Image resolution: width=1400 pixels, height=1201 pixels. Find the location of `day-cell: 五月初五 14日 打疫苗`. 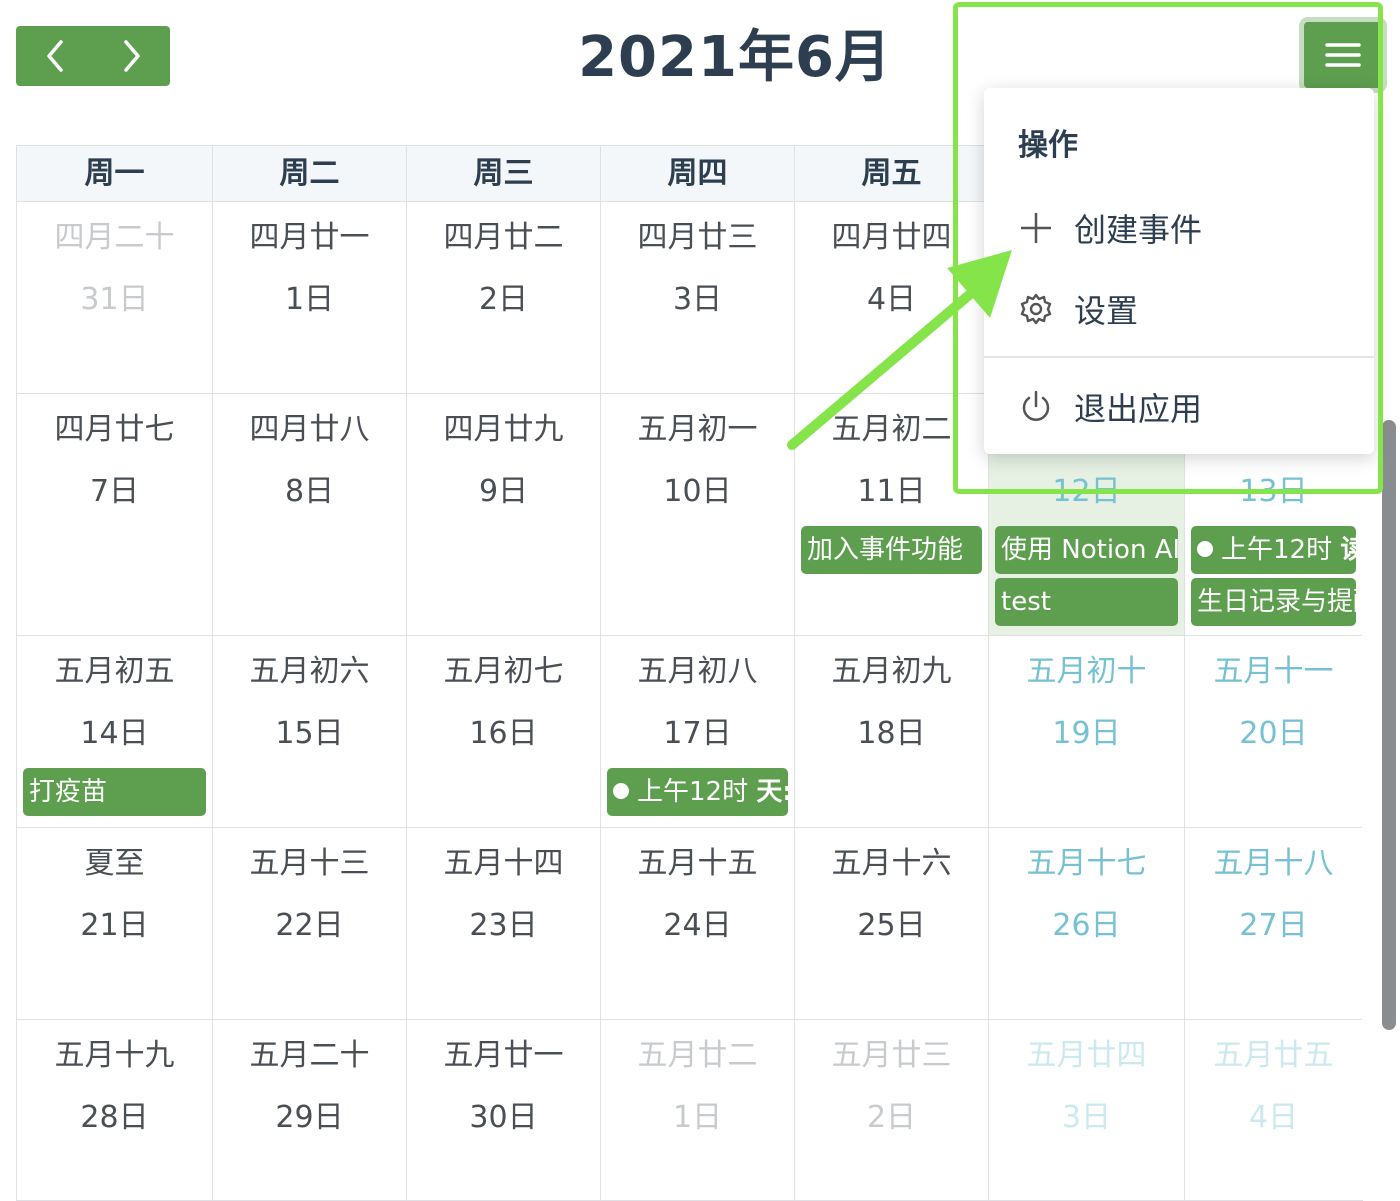

day-cell: 五月初五 14日 打疫苗 is located at coordinates (115, 732).